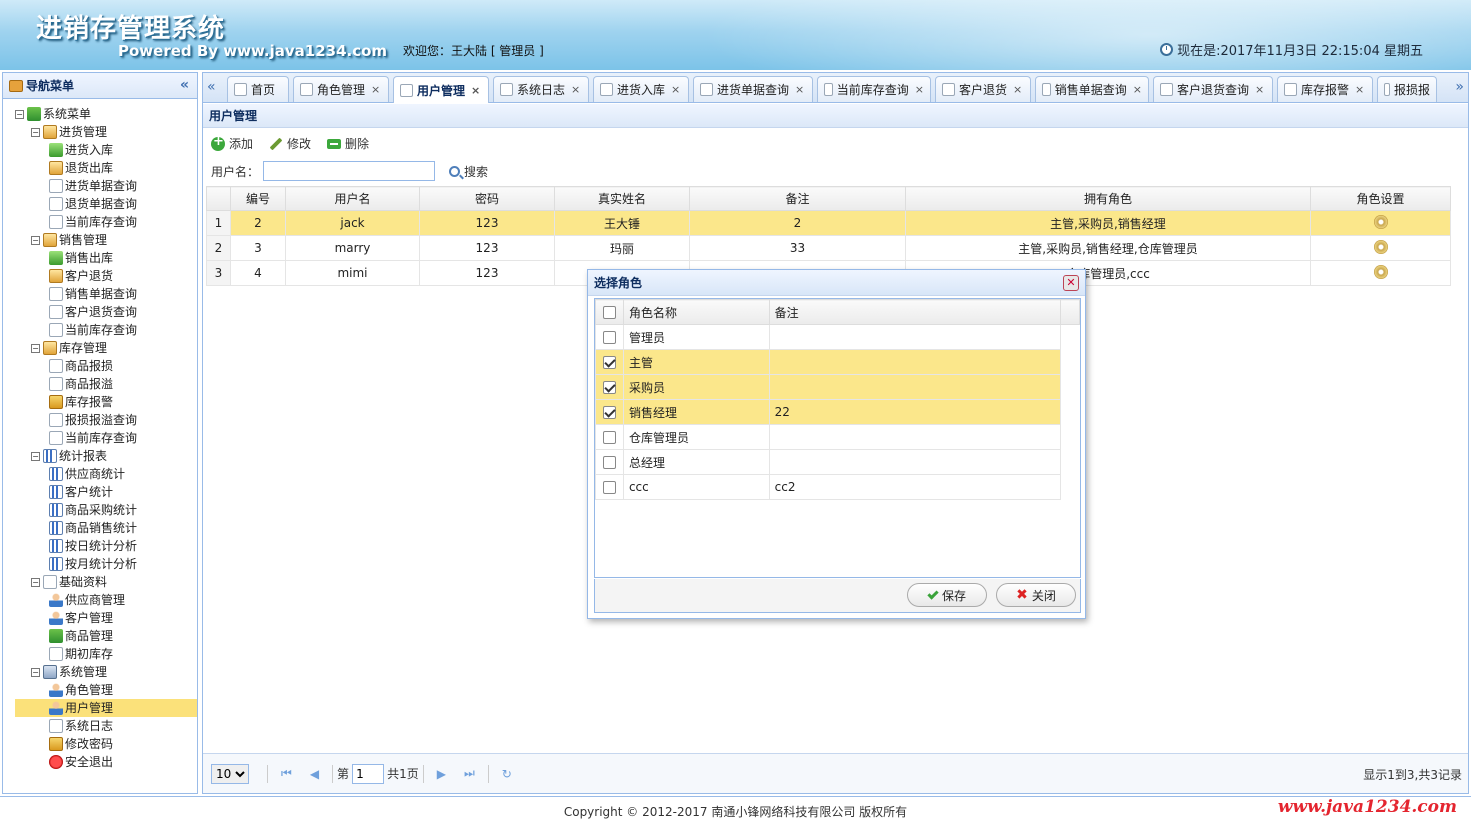 Image resolution: width=1471 pixels, height=825 pixels. What do you see at coordinates (106, 402) in the screenshot?
I see `nav-item: 库存报警` at bounding box center [106, 402].